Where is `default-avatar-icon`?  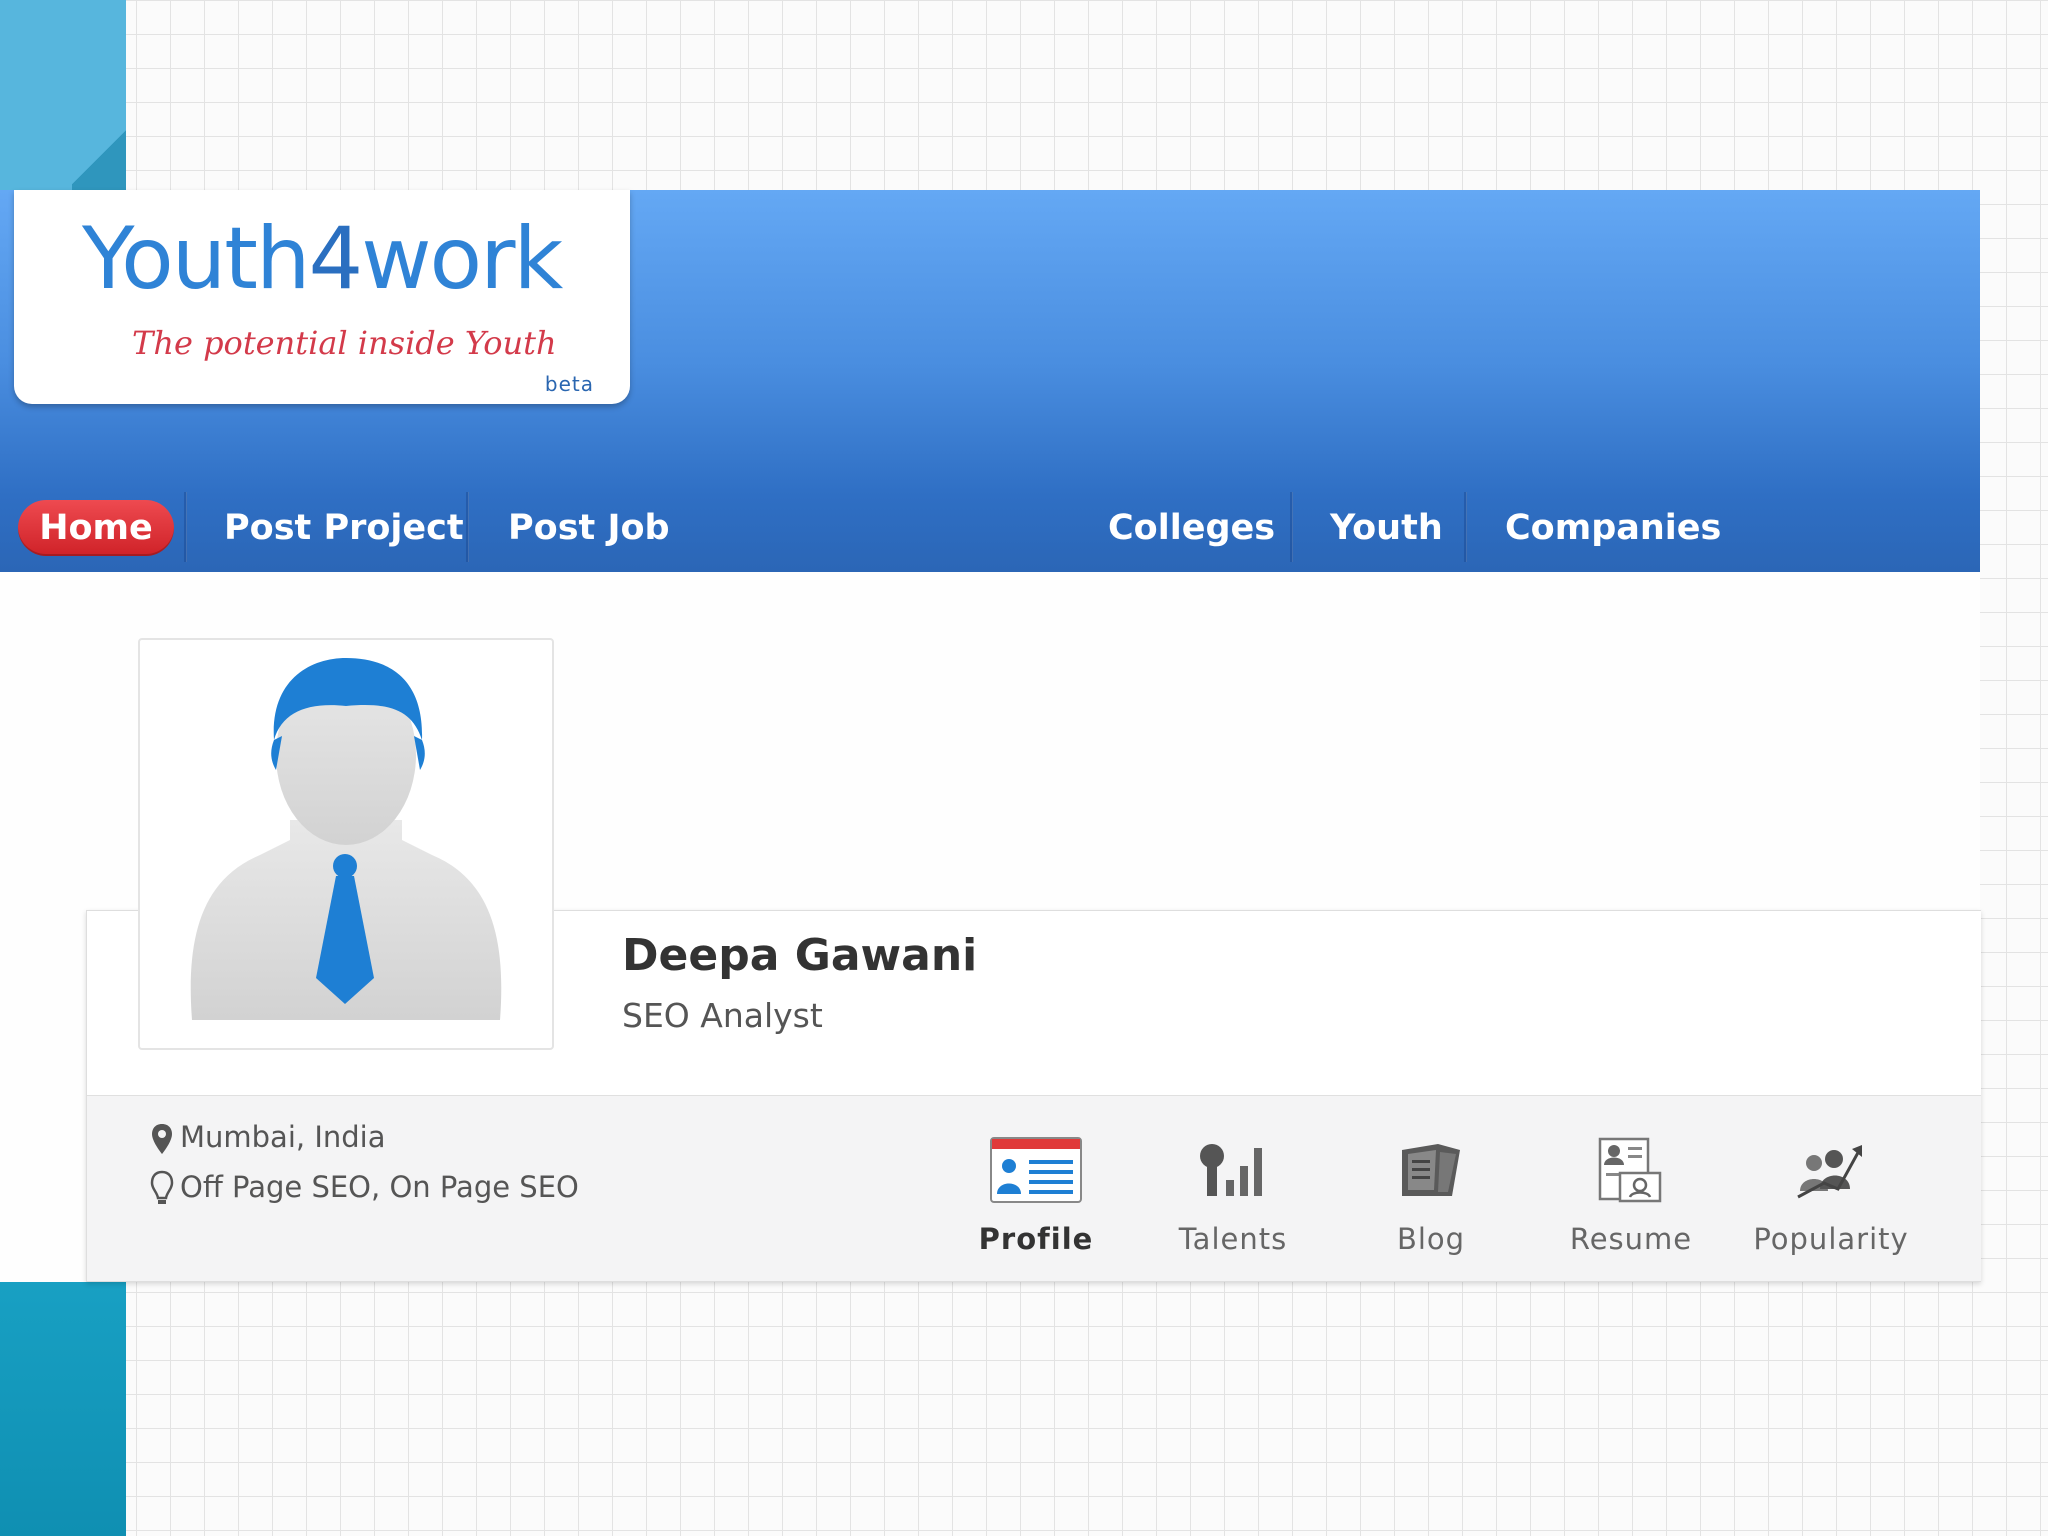 default-avatar-icon is located at coordinates (346, 839).